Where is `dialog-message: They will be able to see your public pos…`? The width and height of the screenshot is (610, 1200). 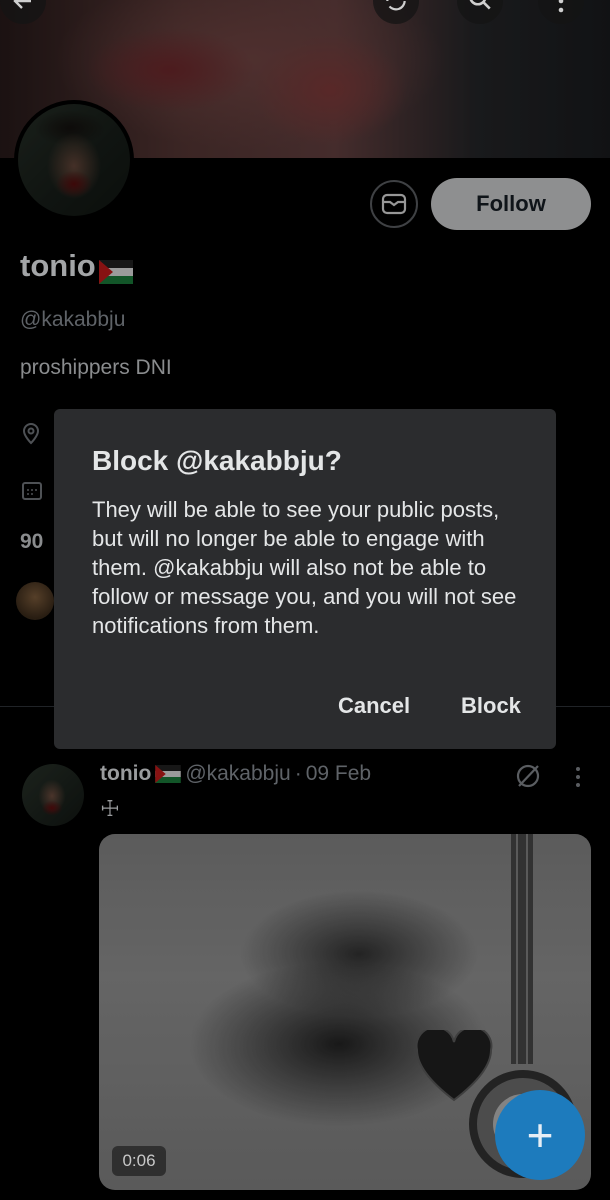
dialog-message: They will be able to see your public pos… is located at coordinates (304, 567).